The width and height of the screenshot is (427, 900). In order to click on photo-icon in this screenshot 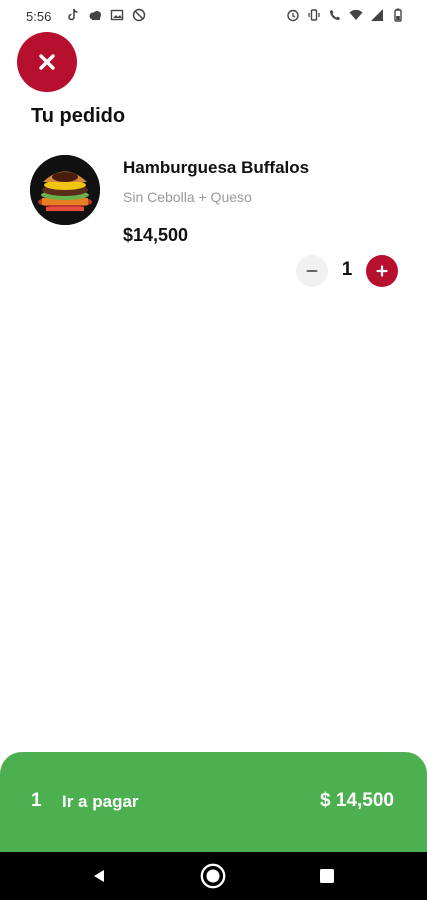, I will do `click(117, 15)`.